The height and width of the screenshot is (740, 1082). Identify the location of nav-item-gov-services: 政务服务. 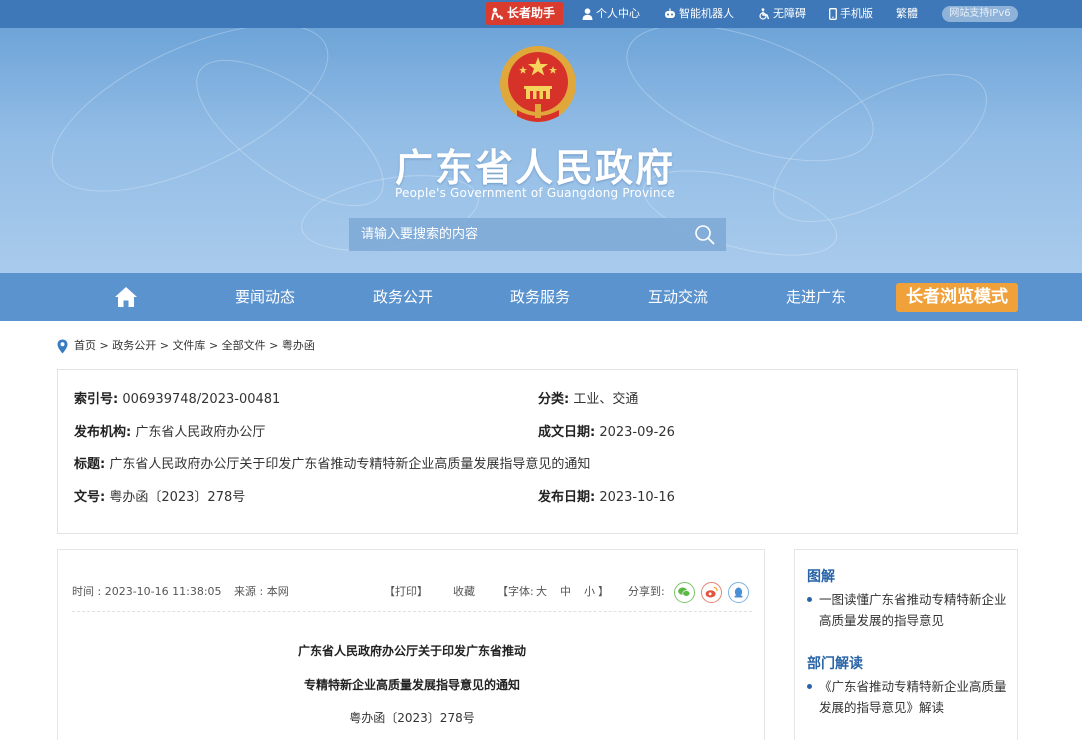
(540, 297).